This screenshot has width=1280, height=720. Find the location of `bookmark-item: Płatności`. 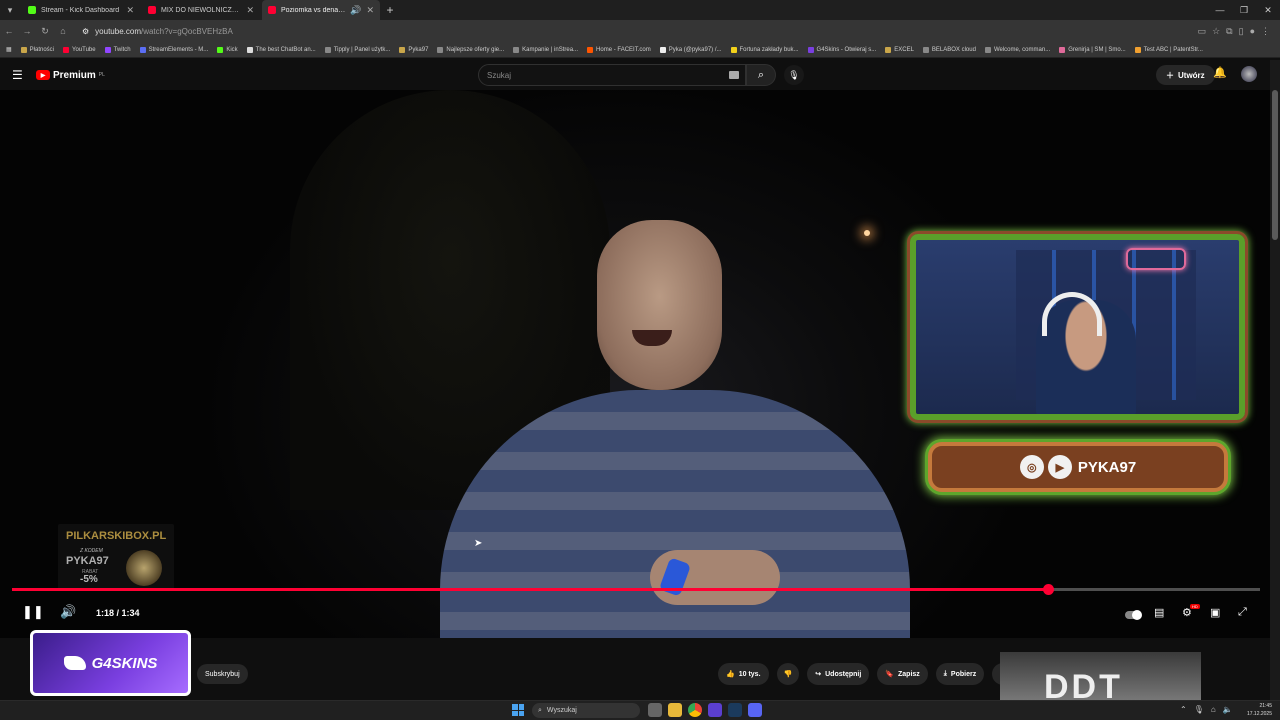

bookmark-item: Płatności is located at coordinates (37, 49).